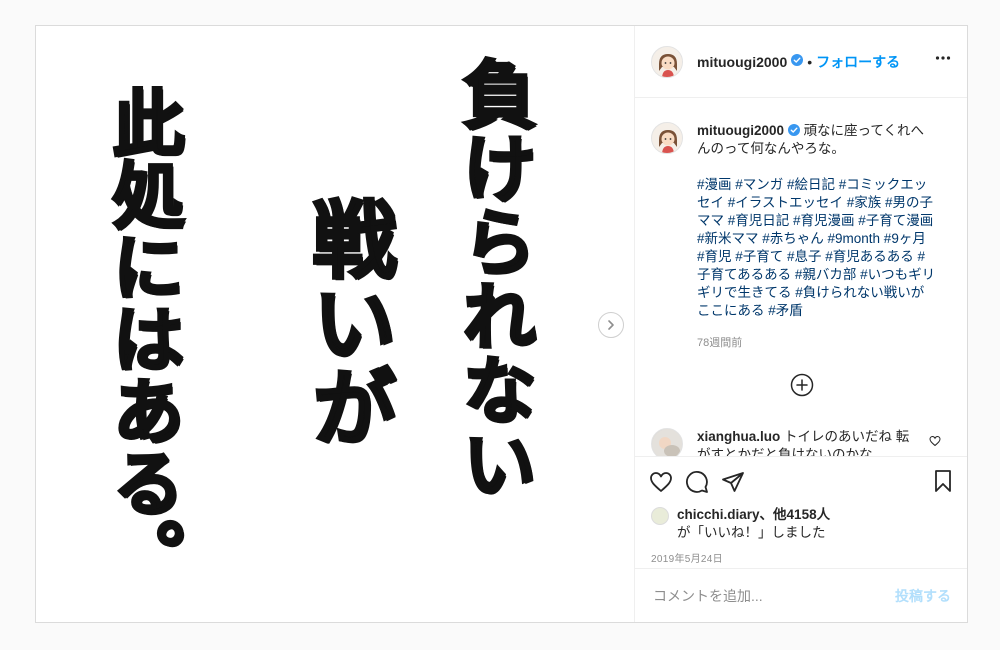  I want to click on avatar-photo-icon, so click(667, 442).